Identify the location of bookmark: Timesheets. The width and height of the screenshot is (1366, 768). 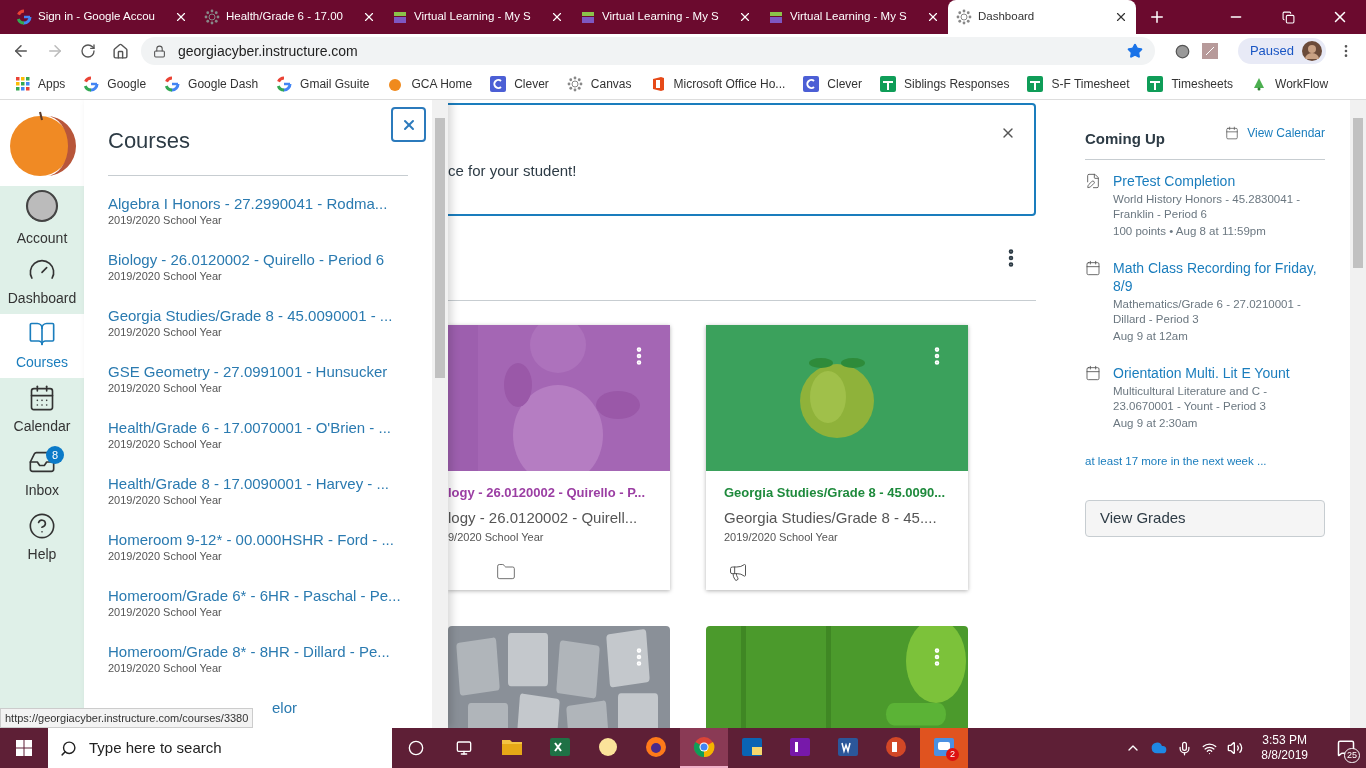
(1190, 83).